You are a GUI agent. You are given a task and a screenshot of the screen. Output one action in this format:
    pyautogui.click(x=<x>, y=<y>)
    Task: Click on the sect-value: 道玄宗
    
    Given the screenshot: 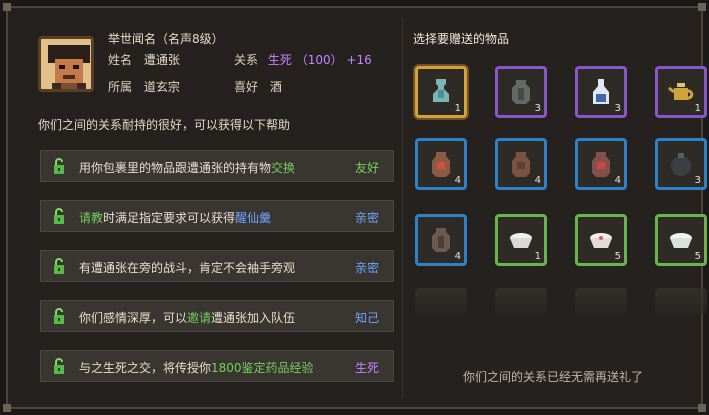 What is the action you would take?
    pyautogui.click(x=161, y=87)
    